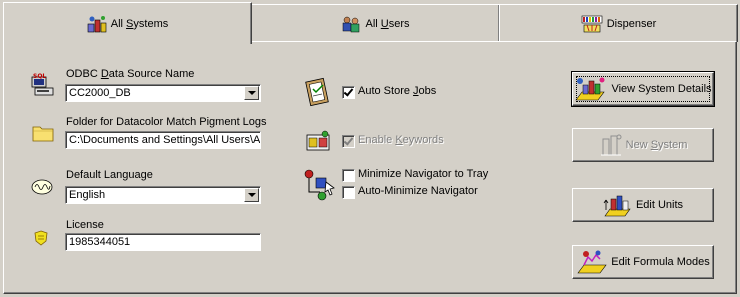 This screenshot has height=297, width=740. What do you see at coordinates (348, 192) in the screenshot?
I see `auto-minimize-checkbox` at bounding box center [348, 192].